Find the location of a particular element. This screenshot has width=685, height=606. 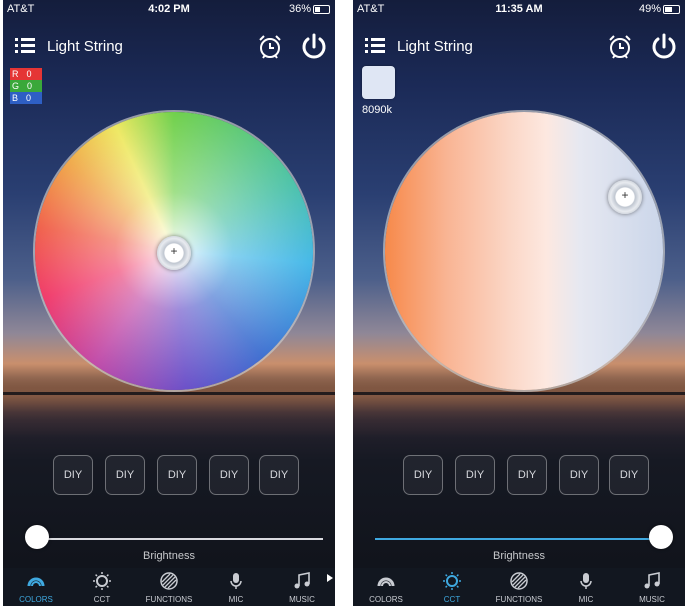

status-bar: AT&T 4:02 PM 36% is located at coordinates (169, 9).